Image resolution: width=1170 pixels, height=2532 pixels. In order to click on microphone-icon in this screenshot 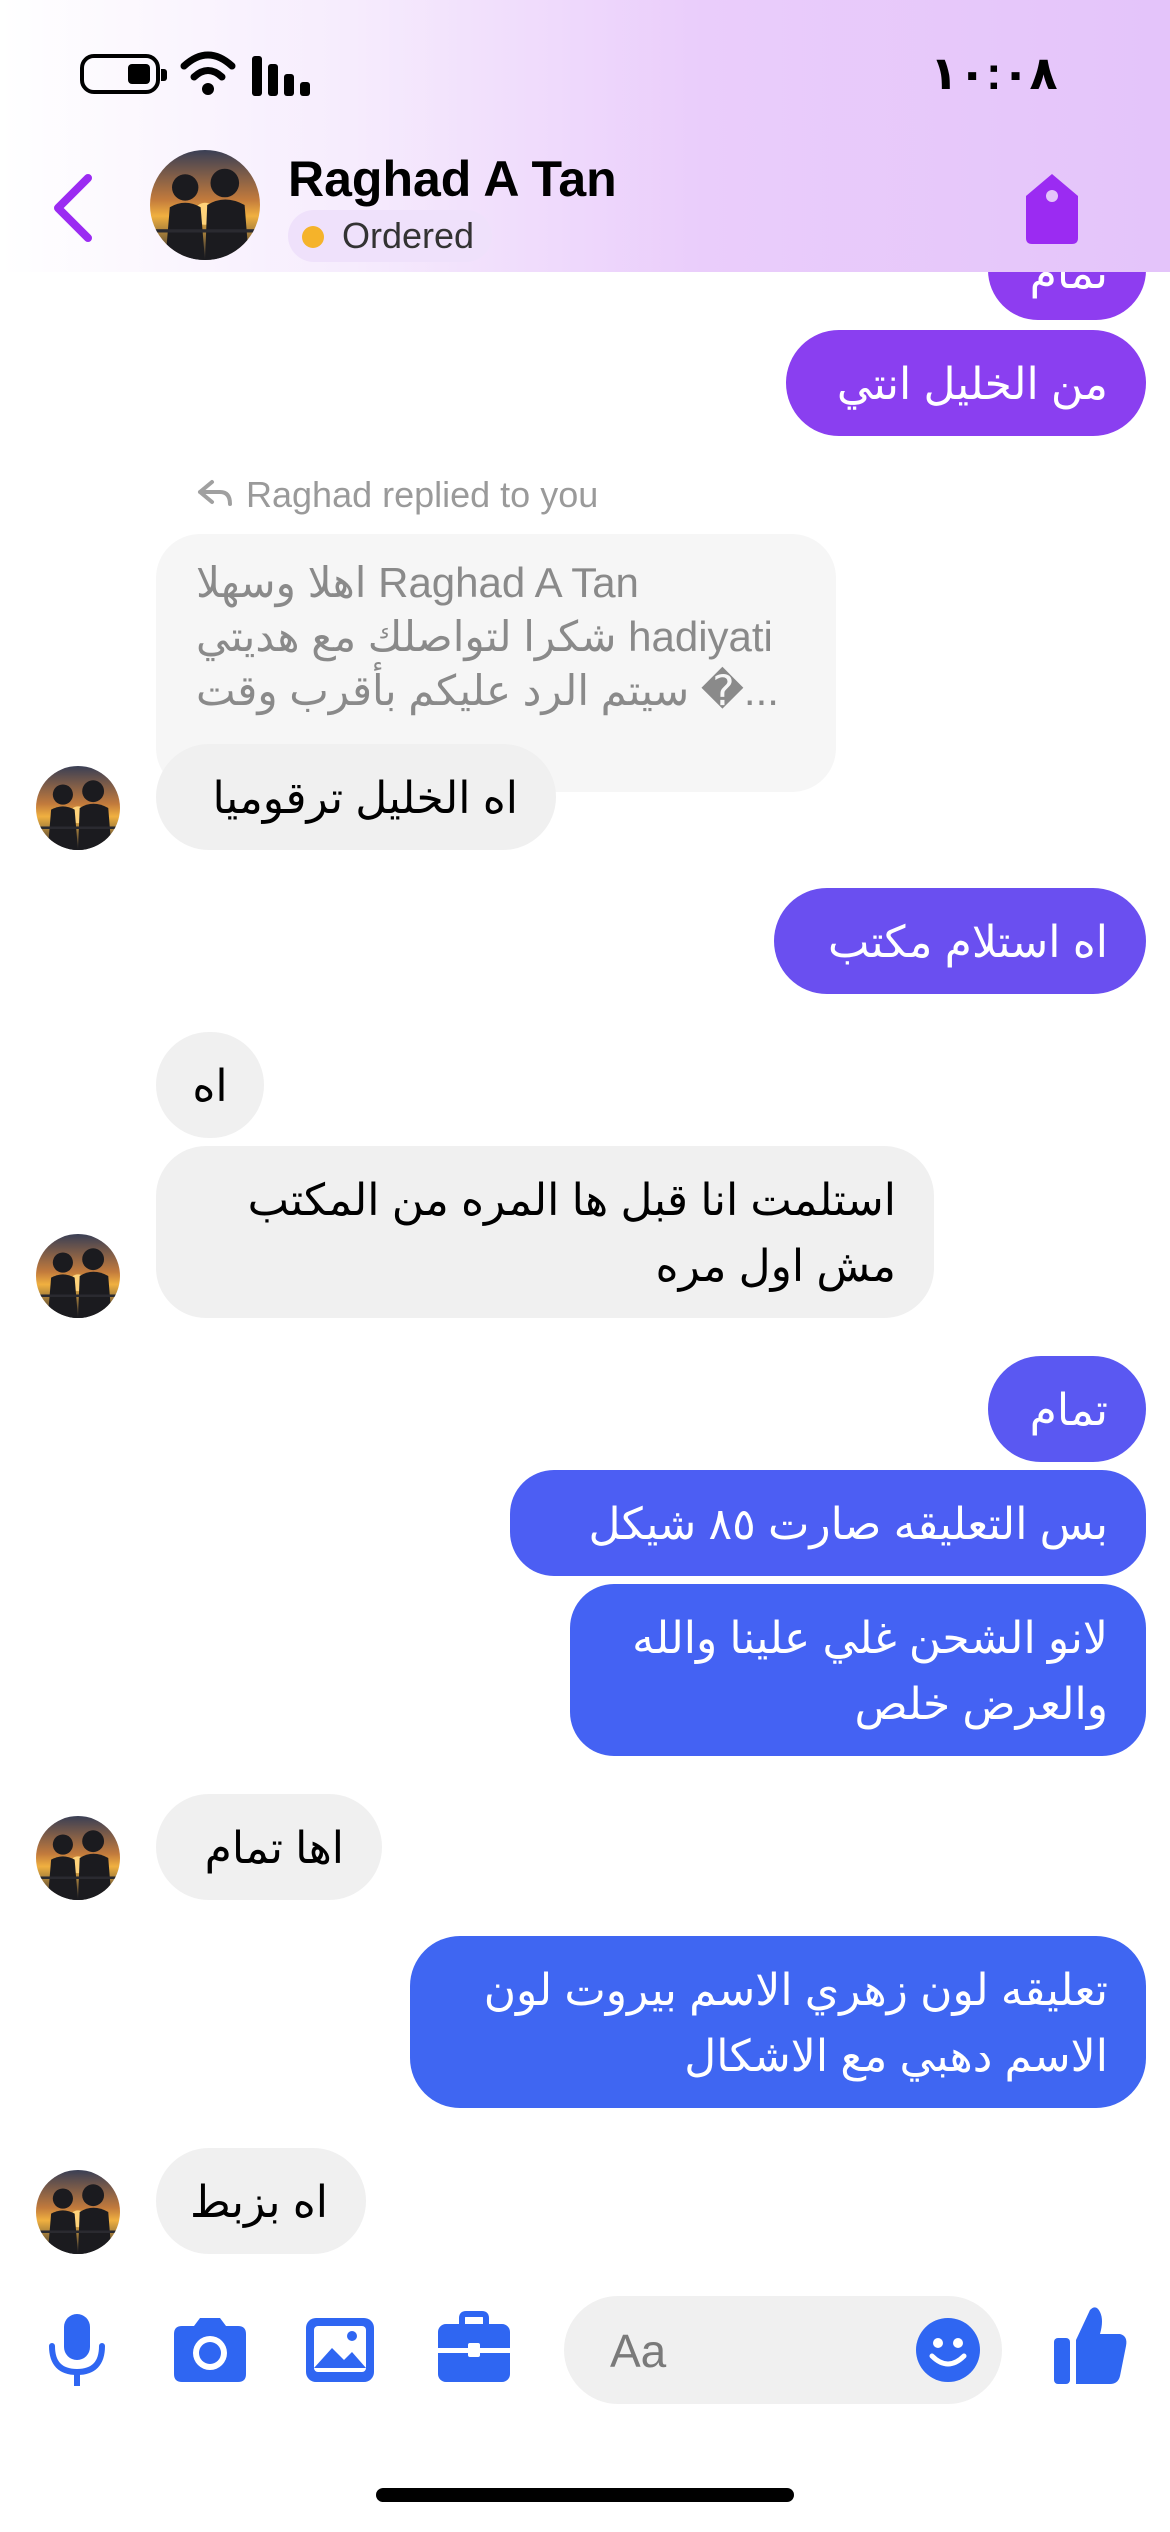, I will do `click(77, 2350)`.